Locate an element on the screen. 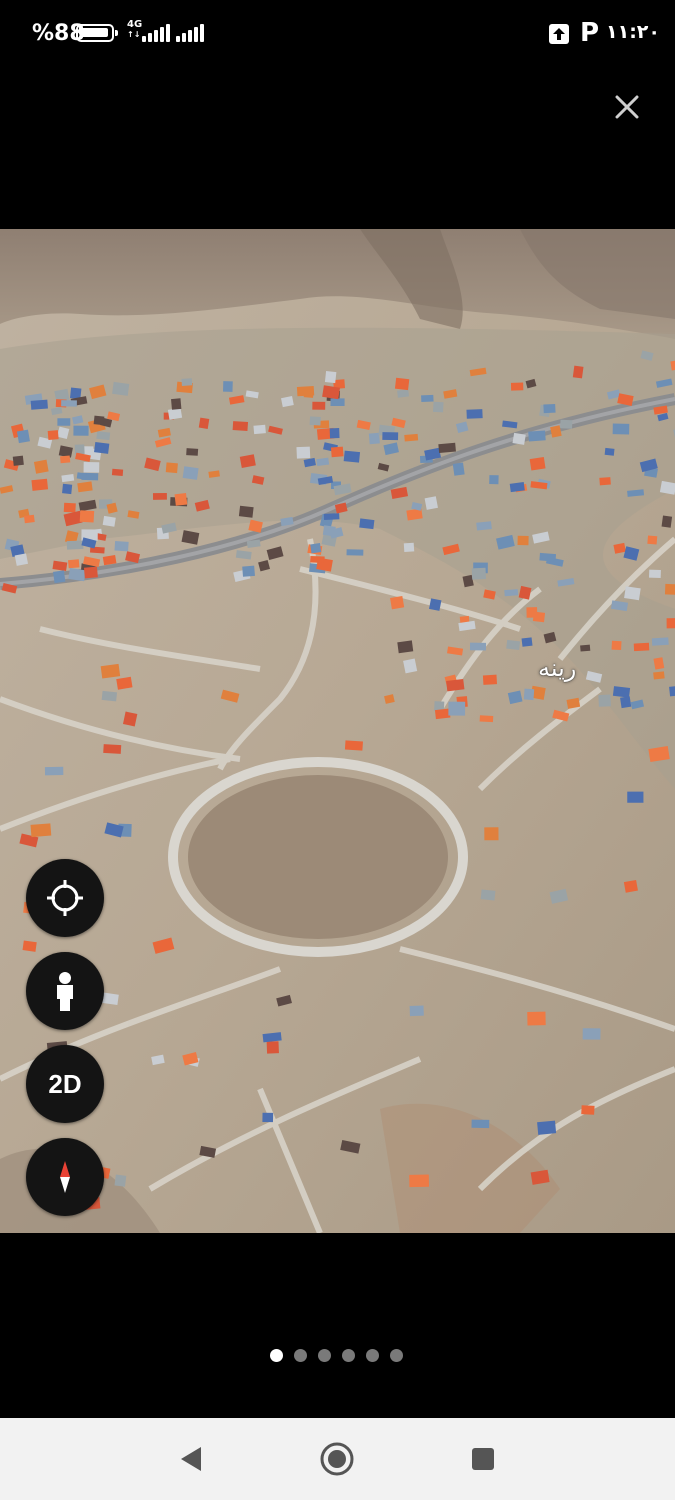 The height and width of the screenshot is (1500, 675). battery-icon is located at coordinates (97, 33).